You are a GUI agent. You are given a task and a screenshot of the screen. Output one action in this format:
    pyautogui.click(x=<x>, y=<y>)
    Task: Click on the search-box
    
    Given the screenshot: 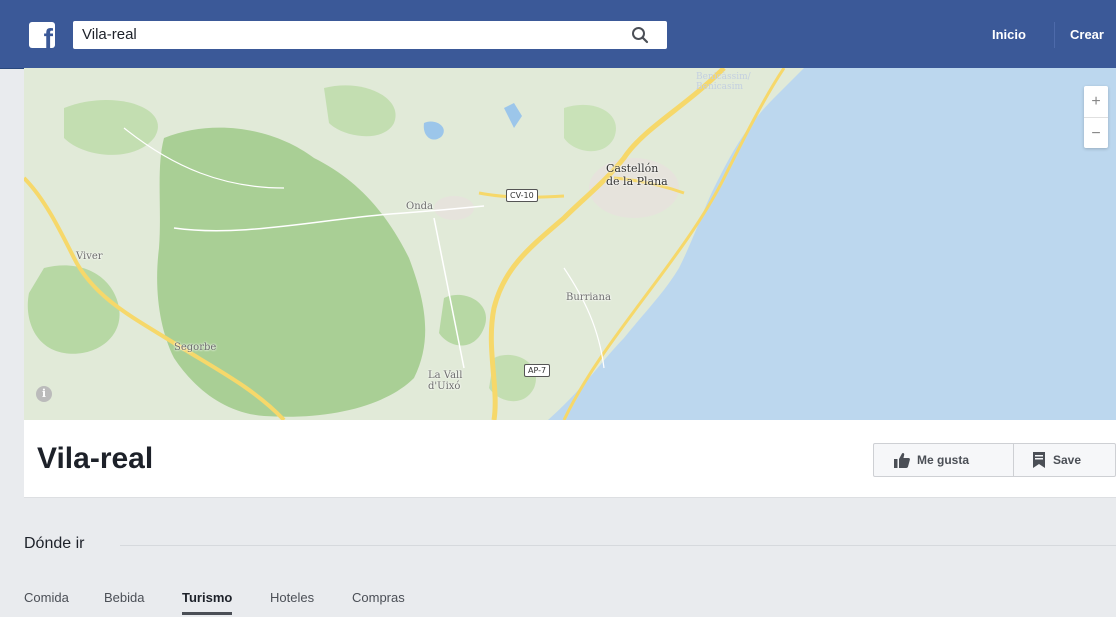 What is the action you would take?
    pyautogui.click(x=370, y=35)
    